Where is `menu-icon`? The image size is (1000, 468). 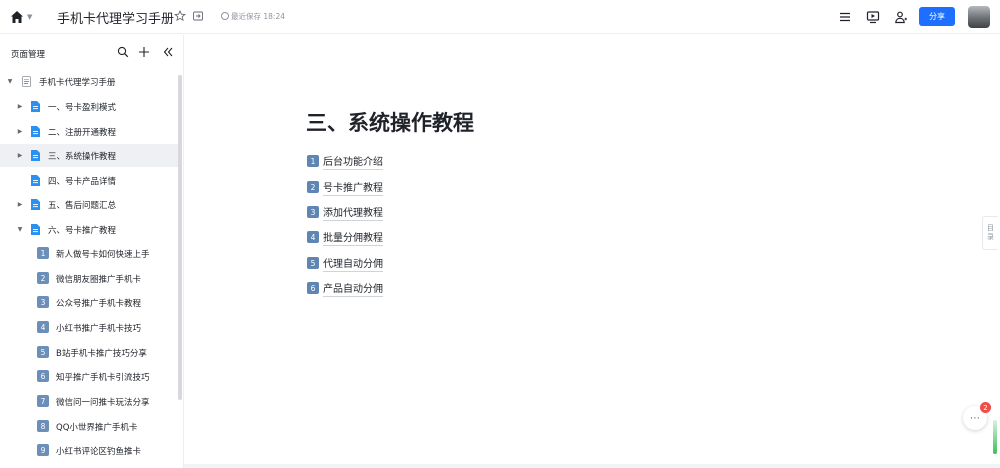 menu-icon is located at coordinates (845, 17).